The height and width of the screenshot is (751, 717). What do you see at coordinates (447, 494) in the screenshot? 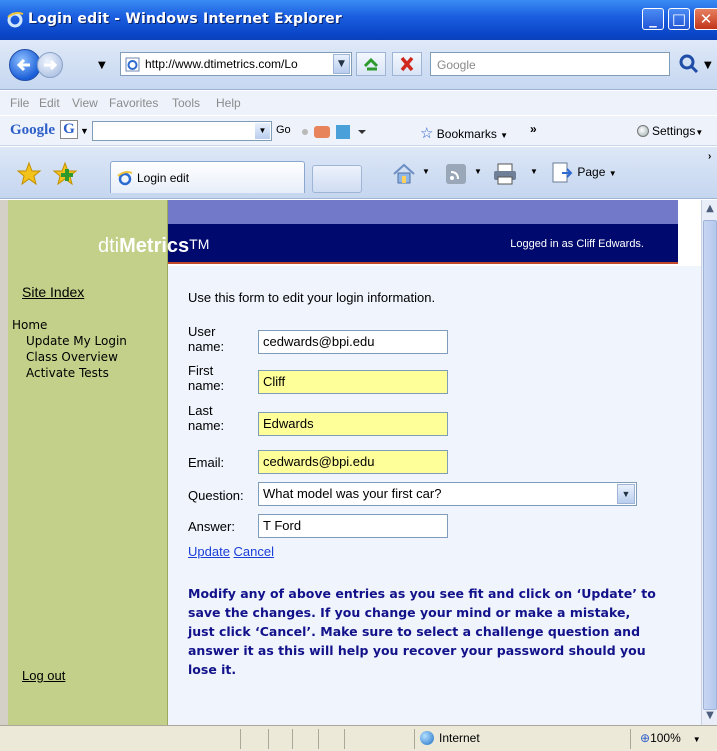
I see `question-select: What model was your first car? ▼` at bounding box center [447, 494].